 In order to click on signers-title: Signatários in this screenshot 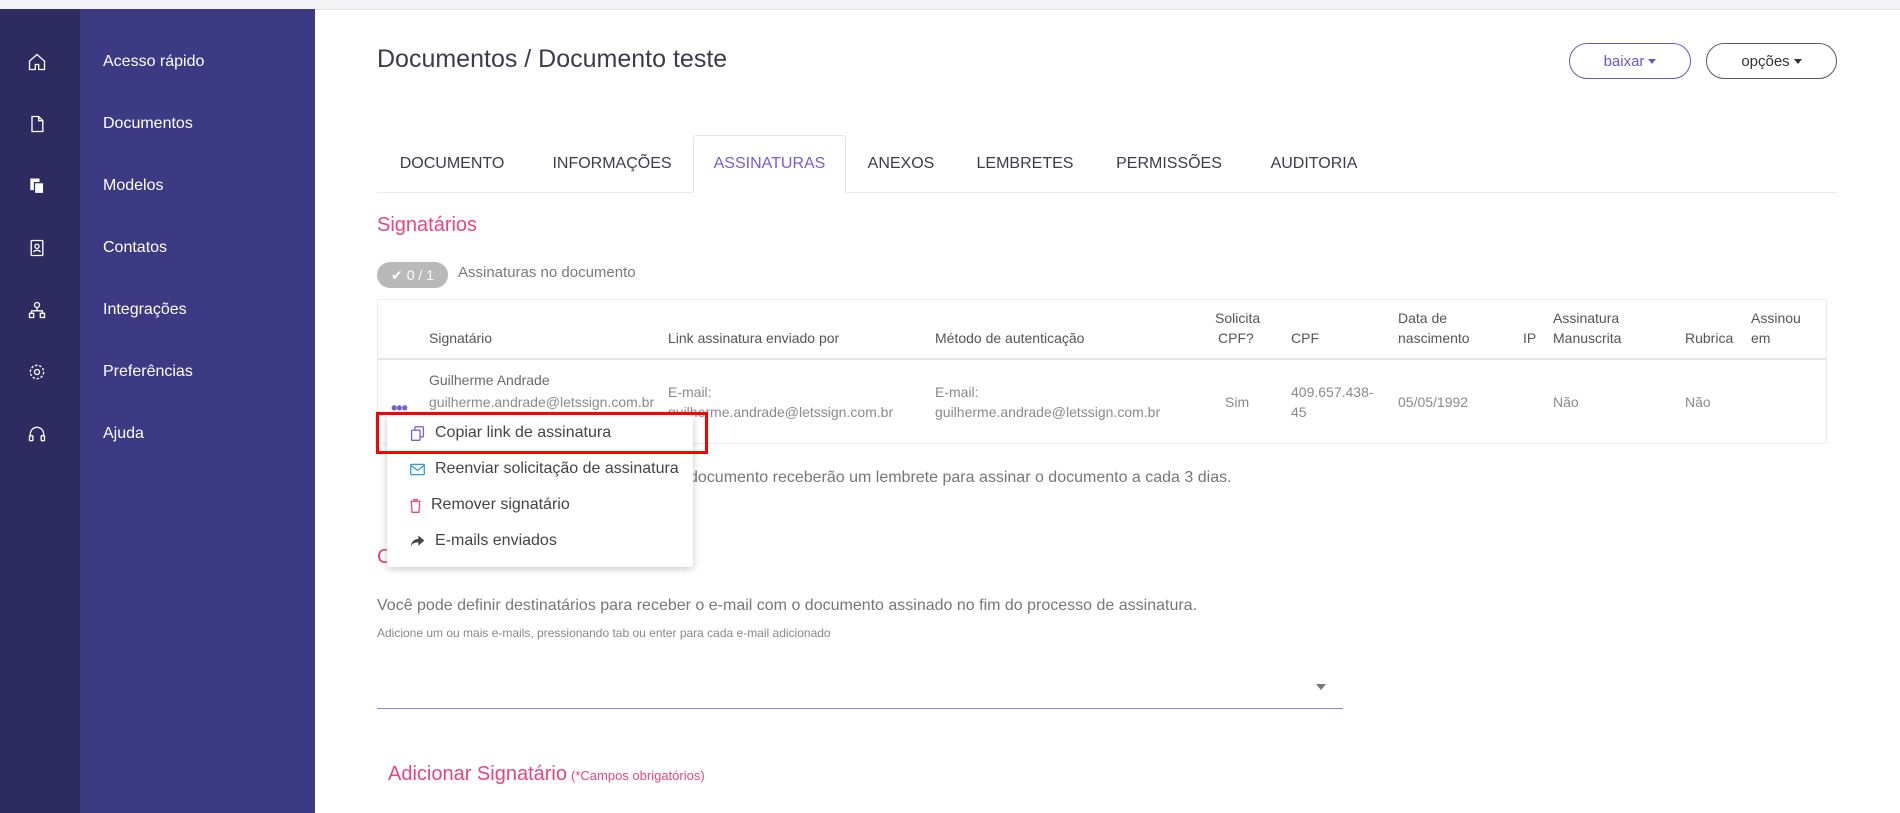, I will do `click(427, 225)`.